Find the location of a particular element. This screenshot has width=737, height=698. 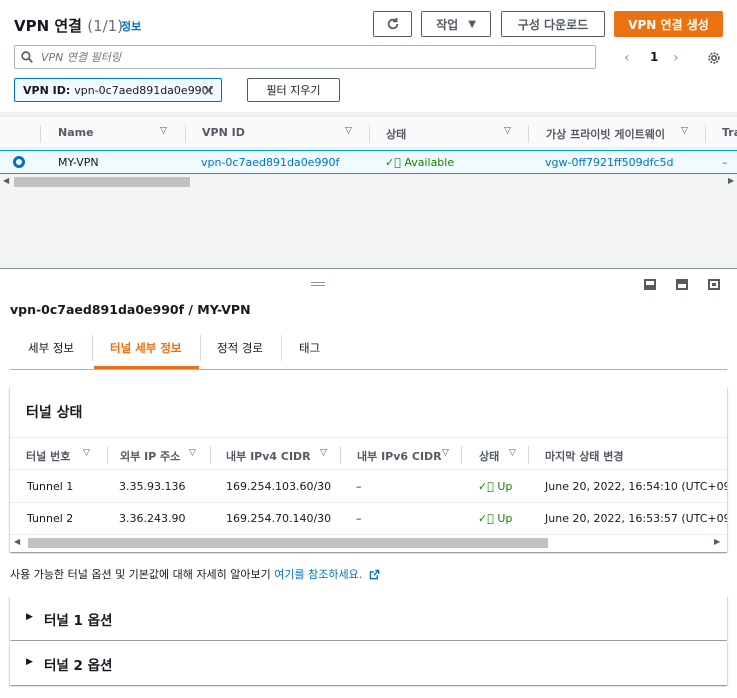

expander-label: 터널 2 옵션 is located at coordinates (78, 666).